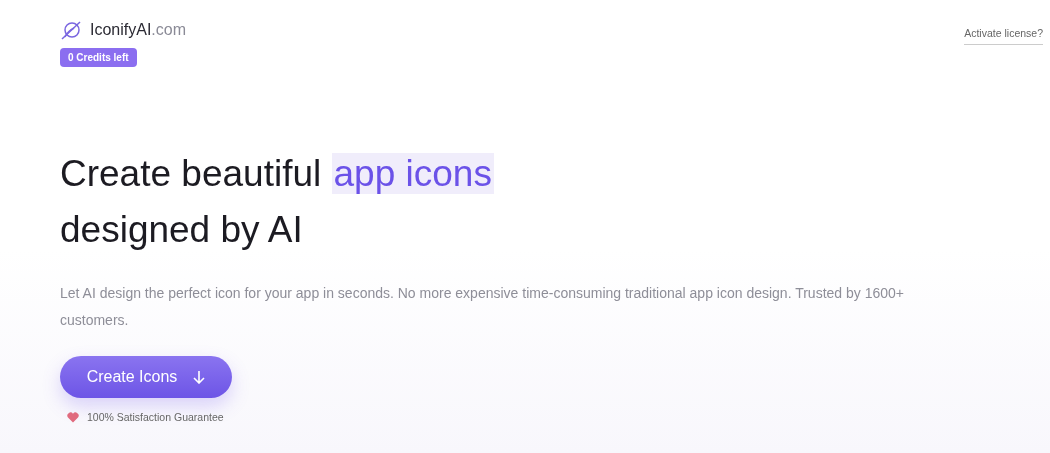 The width and height of the screenshot is (1050, 453). I want to click on credits-badge: 0 Credits left, so click(98, 57).